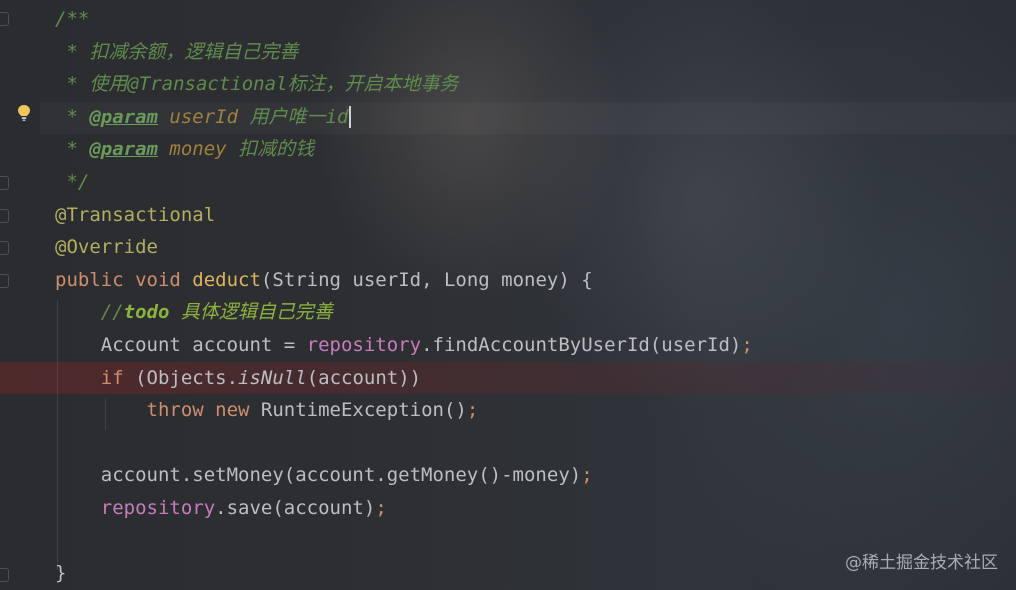 This screenshot has height=590, width=1016. What do you see at coordinates (404, 215) in the screenshot?
I see `code-line: @Transactional` at bounding box center [404, 215].